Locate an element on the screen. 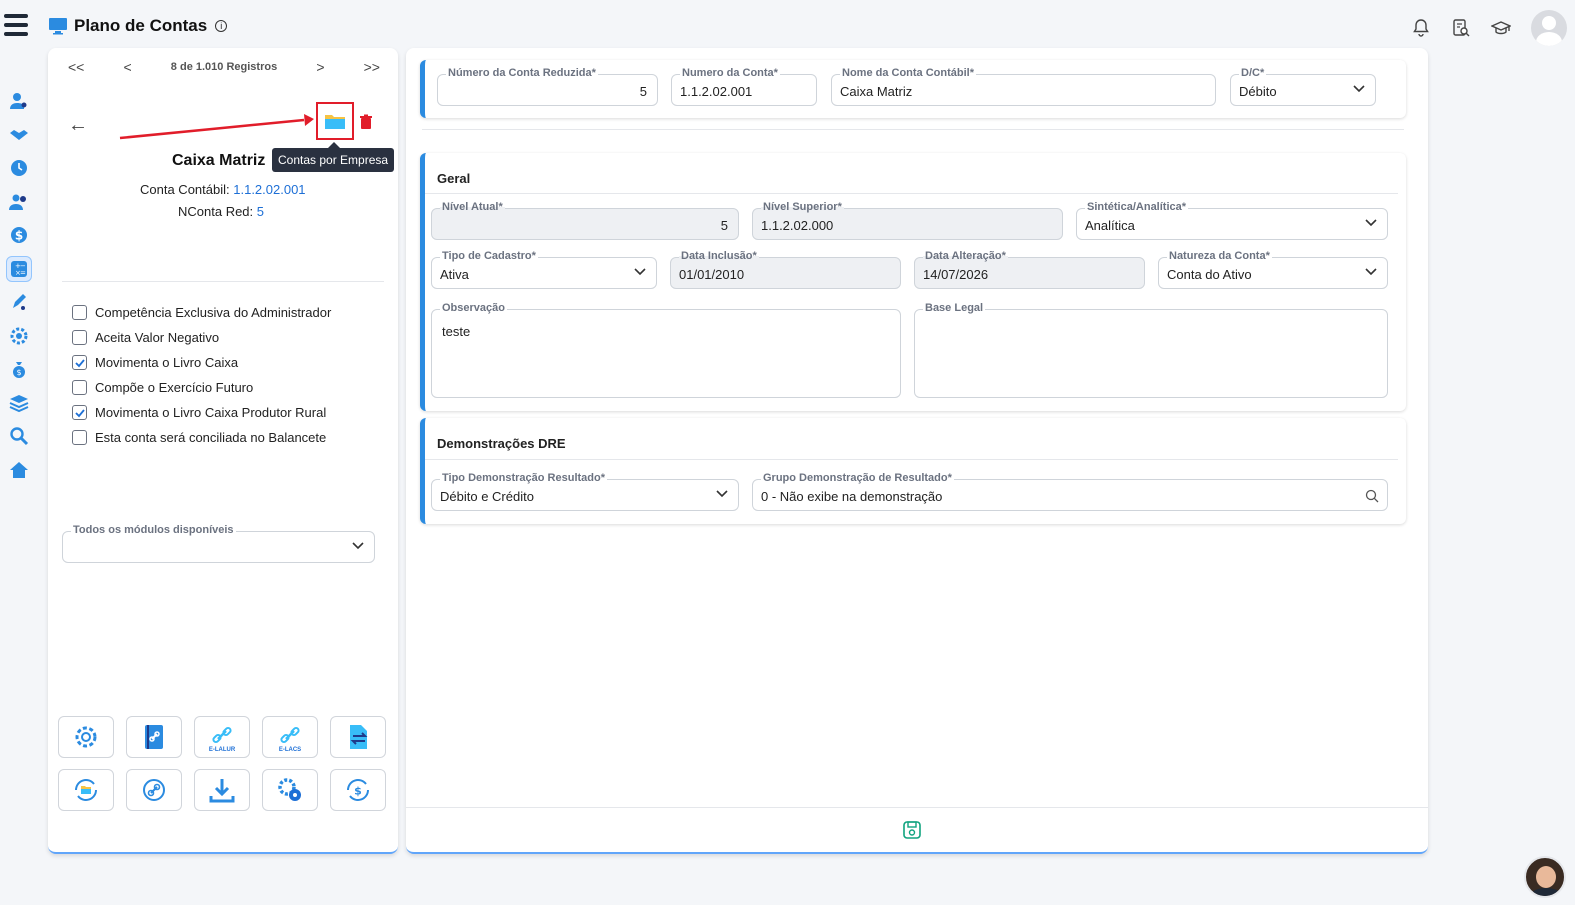 This screenshot has height=905, width=1575. folder-icon is located at coordinates (335, 122).